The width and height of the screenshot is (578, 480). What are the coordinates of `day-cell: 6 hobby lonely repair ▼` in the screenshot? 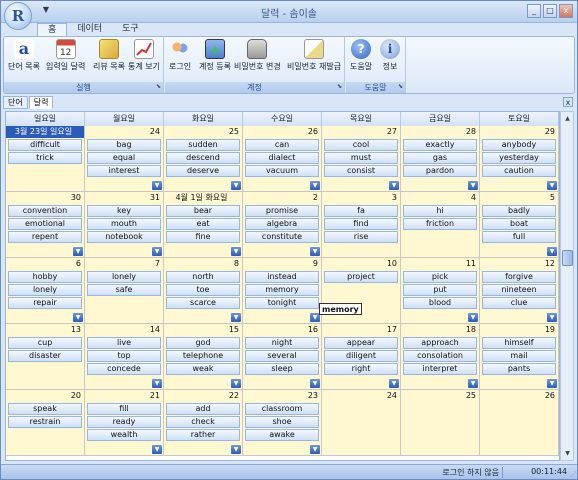 It's located at (45, 291).